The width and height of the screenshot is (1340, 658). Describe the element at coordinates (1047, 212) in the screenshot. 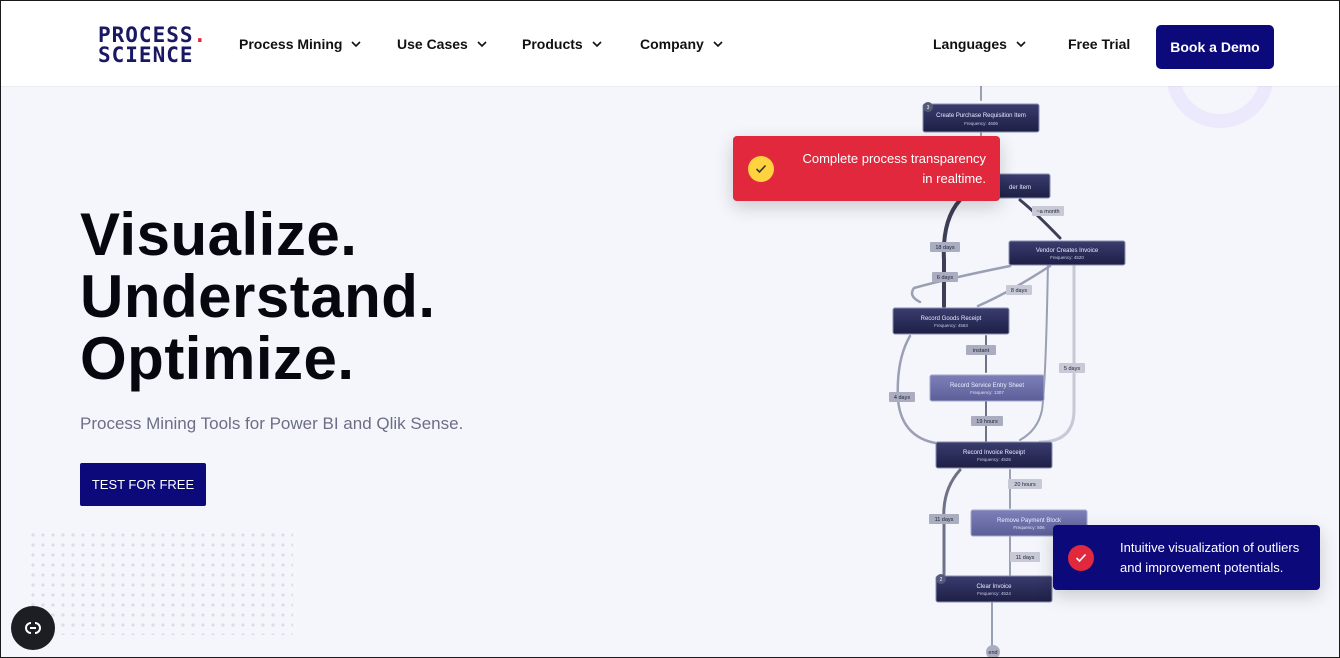

I see `svg-text: ~a month` at that location.